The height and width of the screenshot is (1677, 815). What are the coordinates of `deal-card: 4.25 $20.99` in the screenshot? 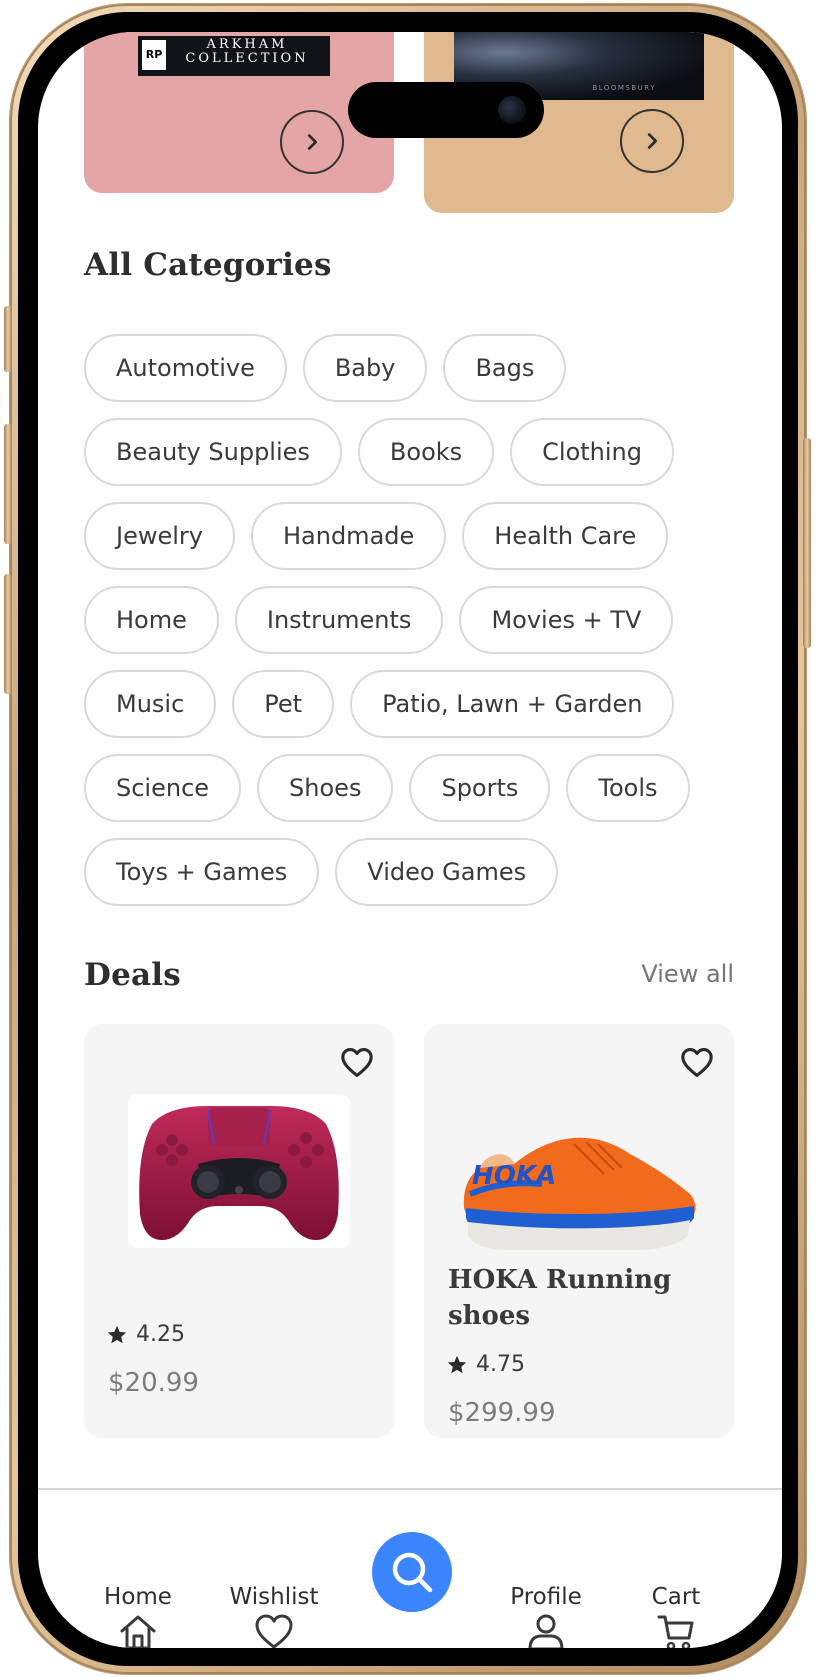 It's located at (239, 1231).